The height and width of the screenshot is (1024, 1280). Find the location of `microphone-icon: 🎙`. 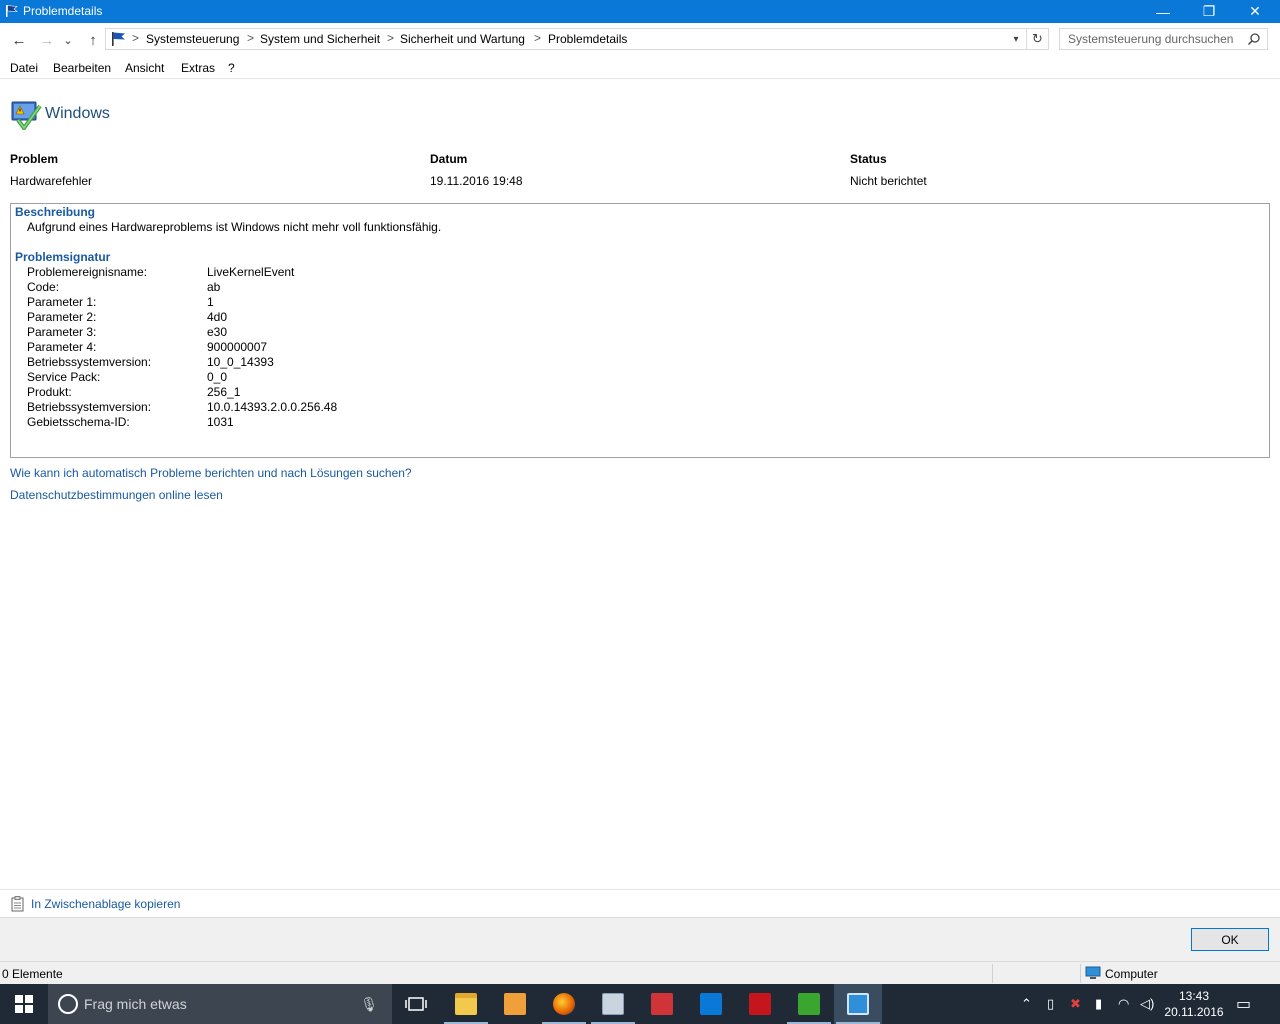

microphone-icon: 🎙 is located at coordinates (369, 1004).